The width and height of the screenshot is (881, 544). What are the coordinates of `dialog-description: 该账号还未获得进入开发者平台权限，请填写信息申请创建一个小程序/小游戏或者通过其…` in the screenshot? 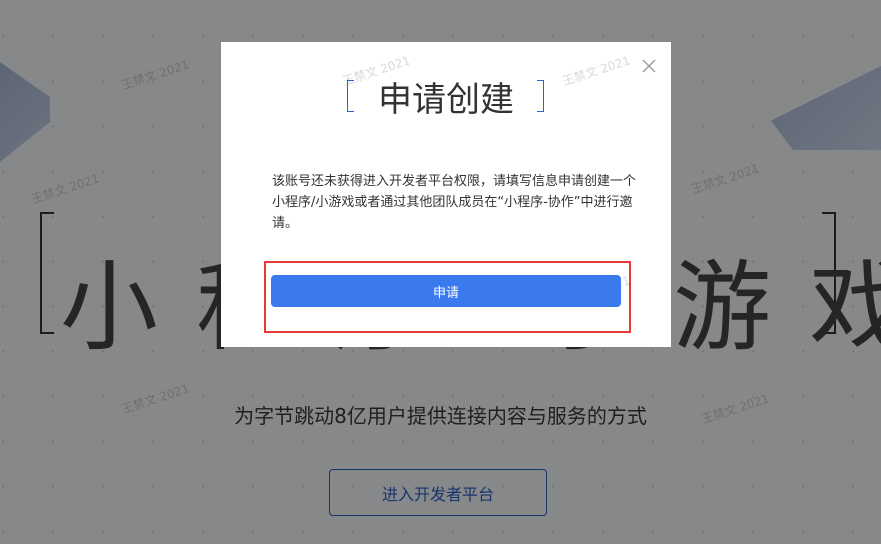 It's located at (454, 202).